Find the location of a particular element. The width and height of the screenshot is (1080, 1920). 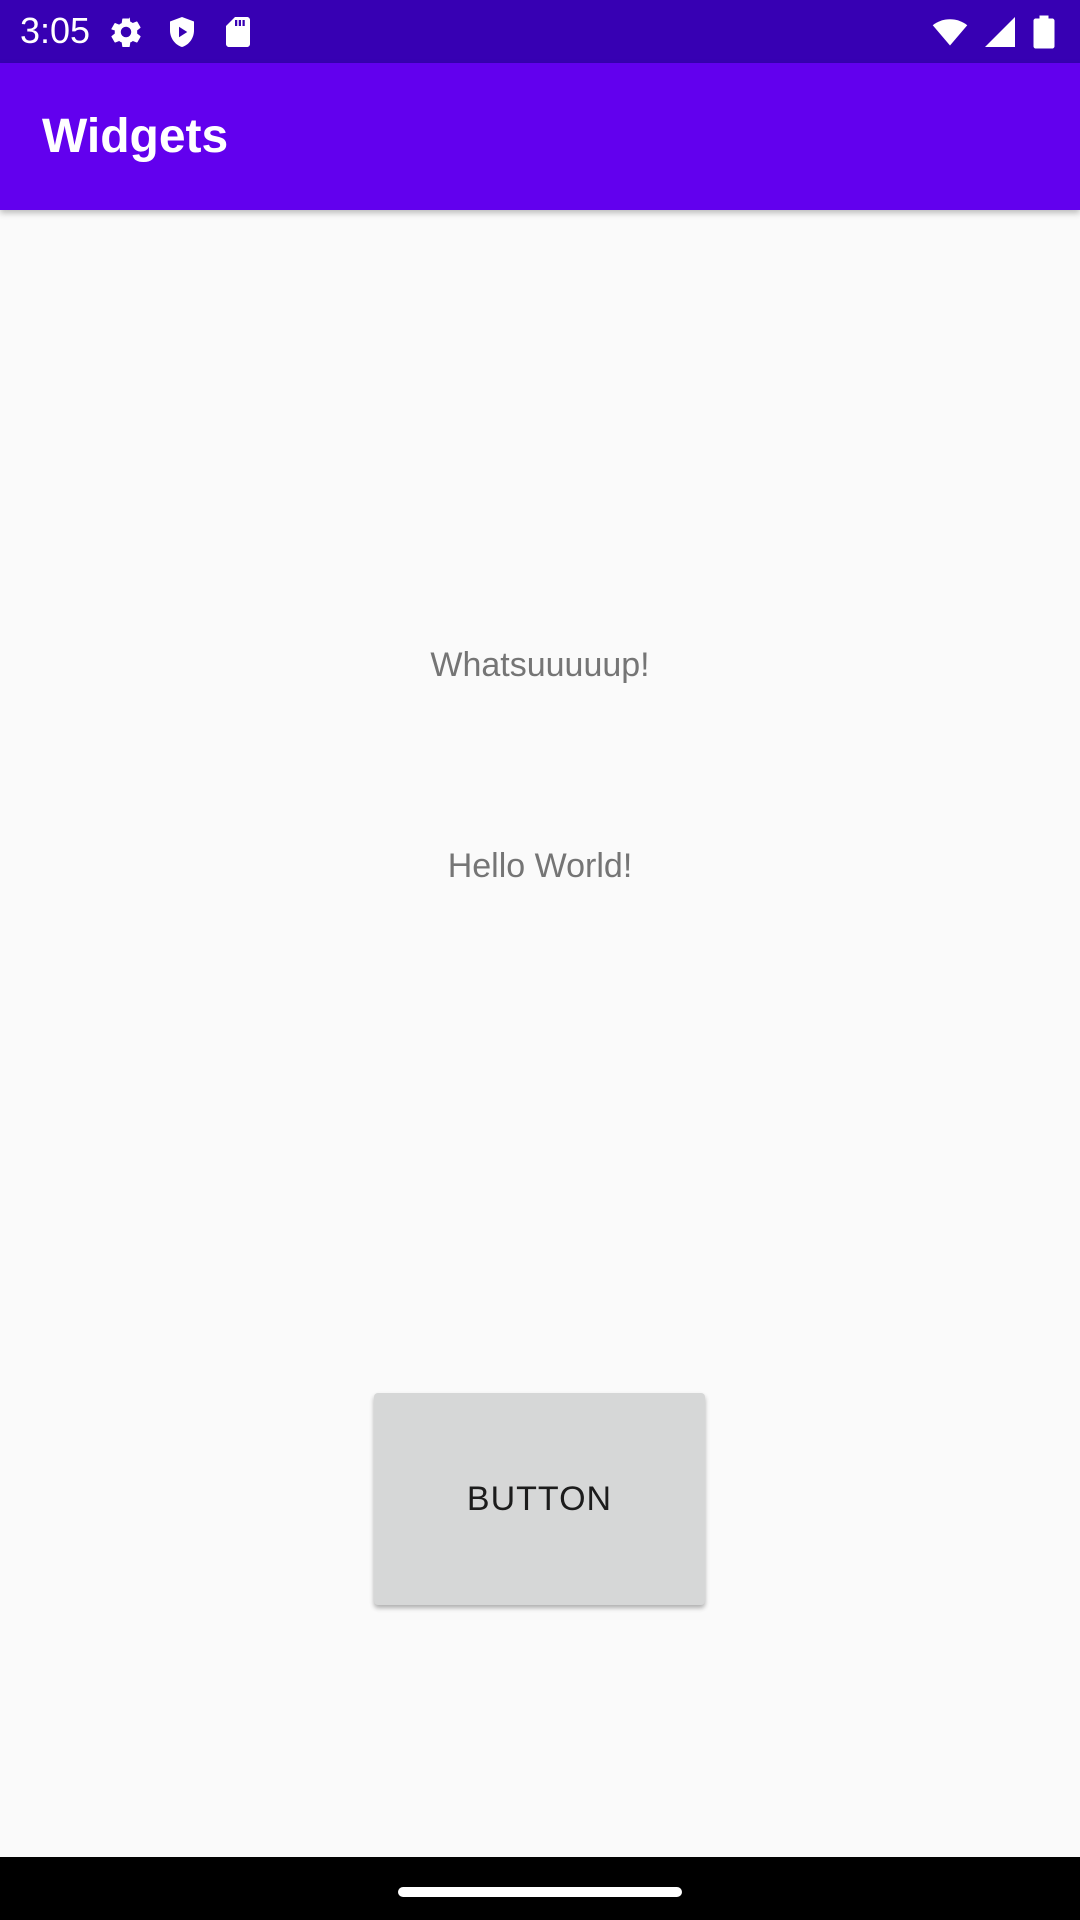

navigation-bar is located at coordinates (540, 1888).